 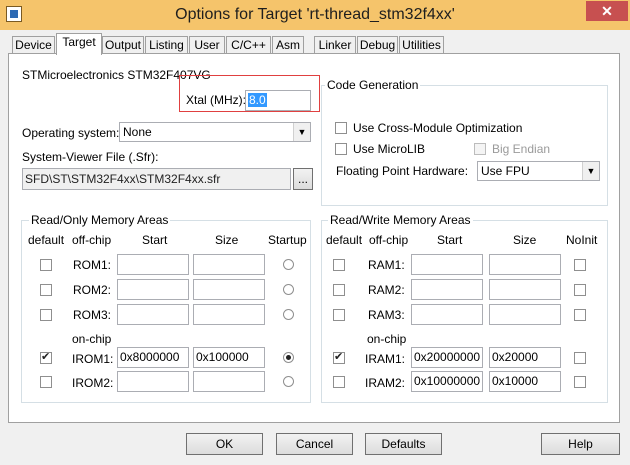 I want to click on rom-header-startup: Startup, so click(x=287, y=240).